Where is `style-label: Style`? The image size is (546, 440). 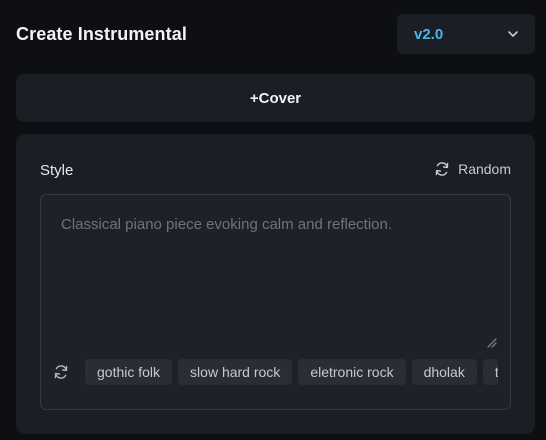
style-label: Style is located at coordinates (57, 170).